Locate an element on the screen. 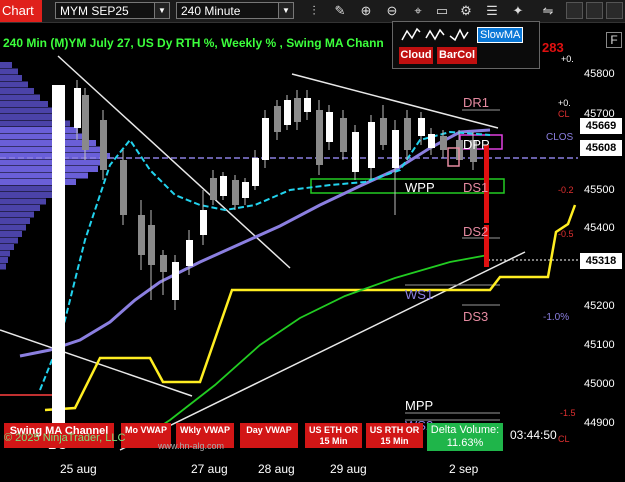  pct-label: -1.0% is located at coordinates (556, 317).